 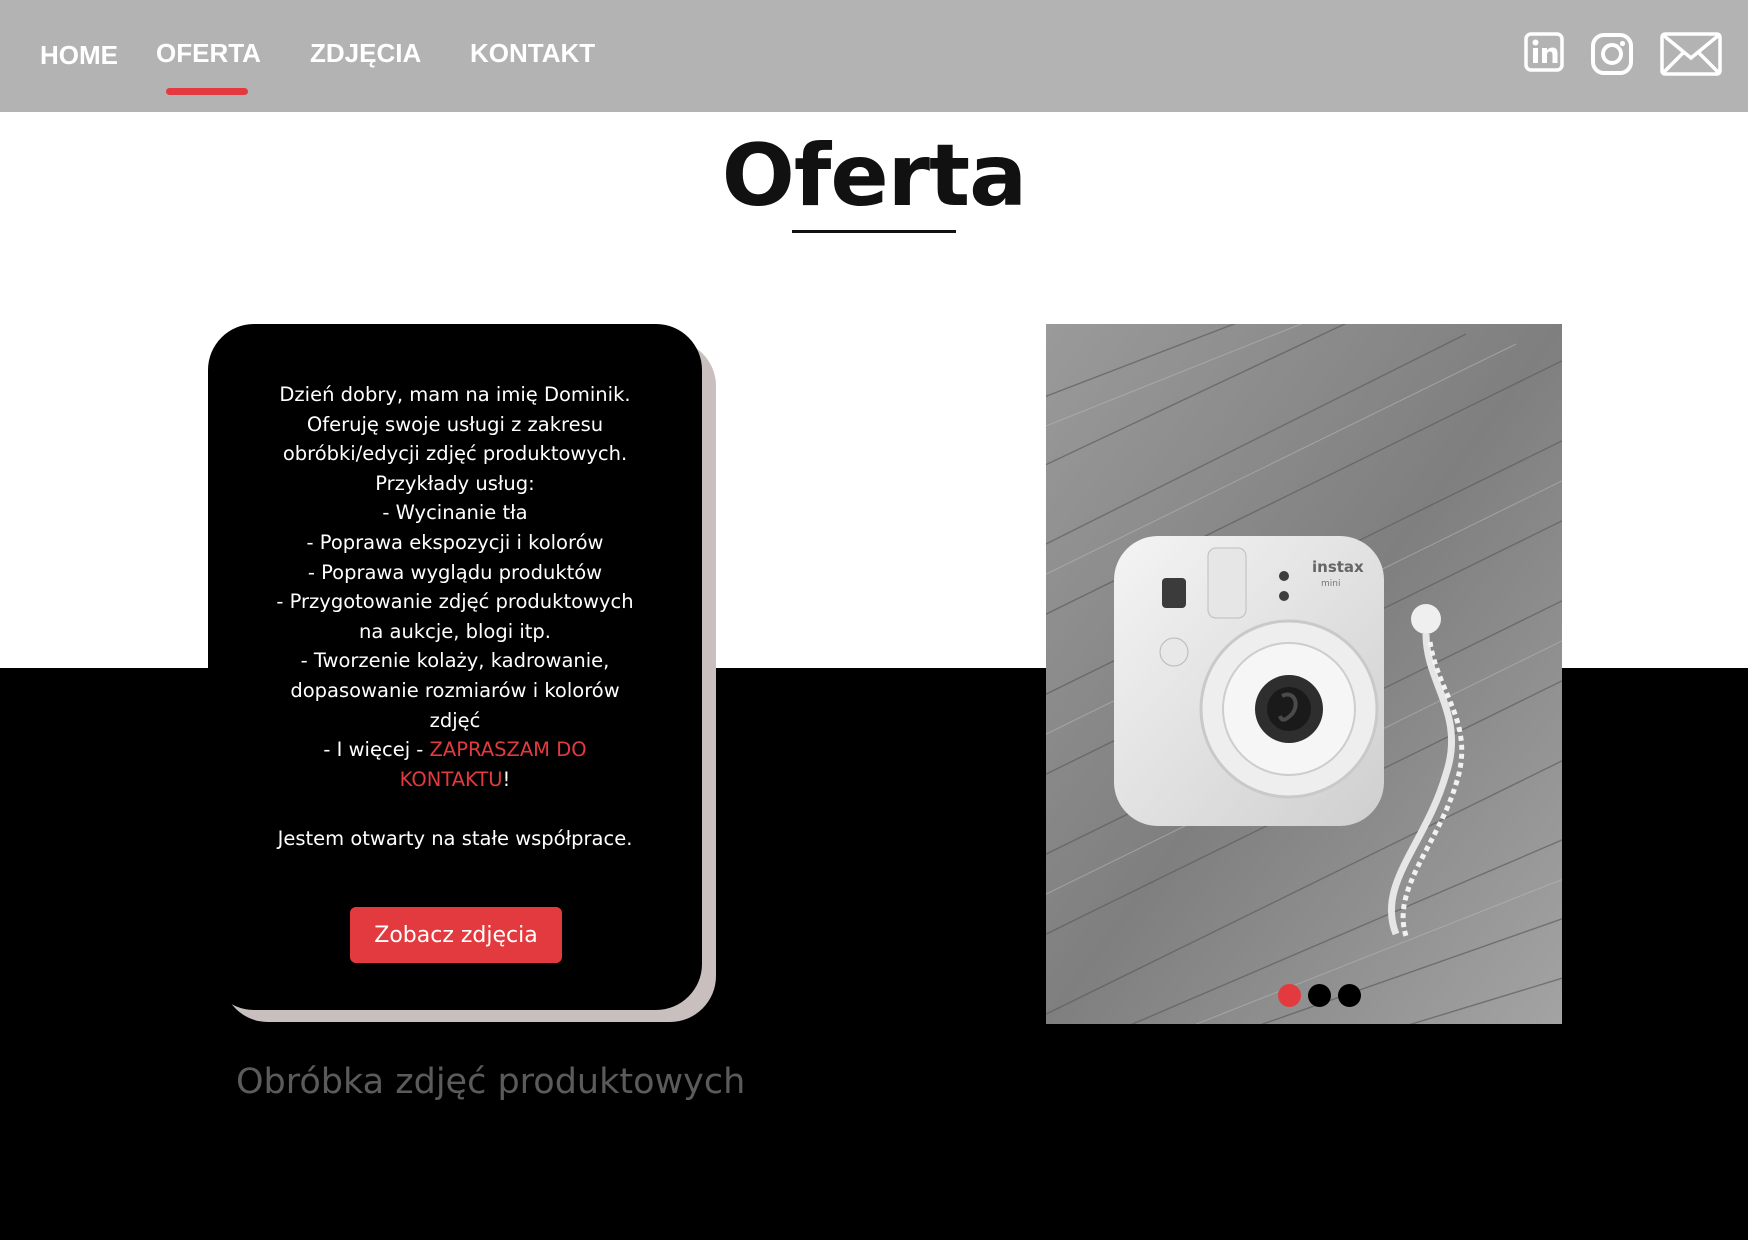 What do you see at coordinates (207, 91) in the screenshot?
I see `active-nav-indicator` at bounding box center [207, 91].